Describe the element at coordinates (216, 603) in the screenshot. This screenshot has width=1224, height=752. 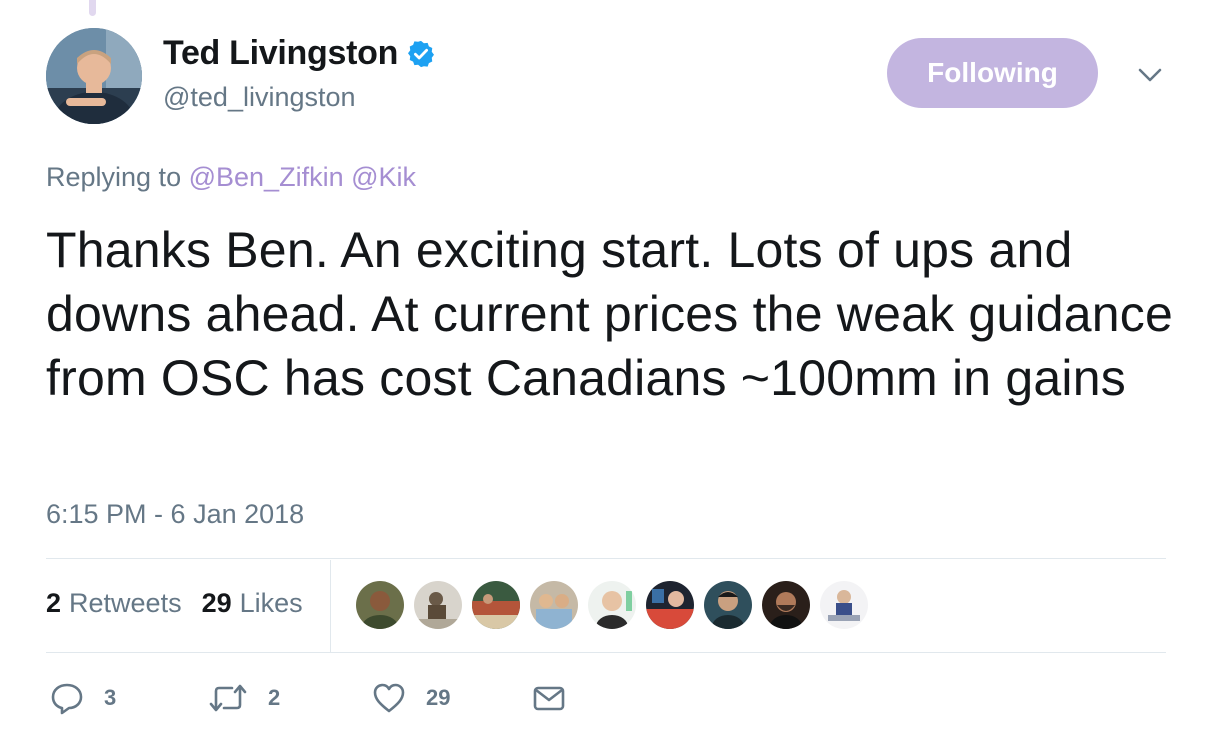
I see `likes-count: 29` at that location.